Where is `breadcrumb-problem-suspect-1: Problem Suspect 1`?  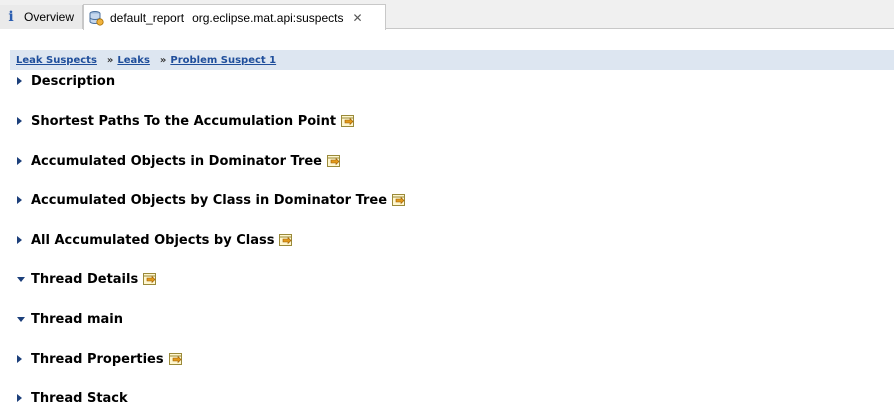
breadcrumb-problem-suspect-1: Problem Suspect 1 is located at coordinates (223, 60).